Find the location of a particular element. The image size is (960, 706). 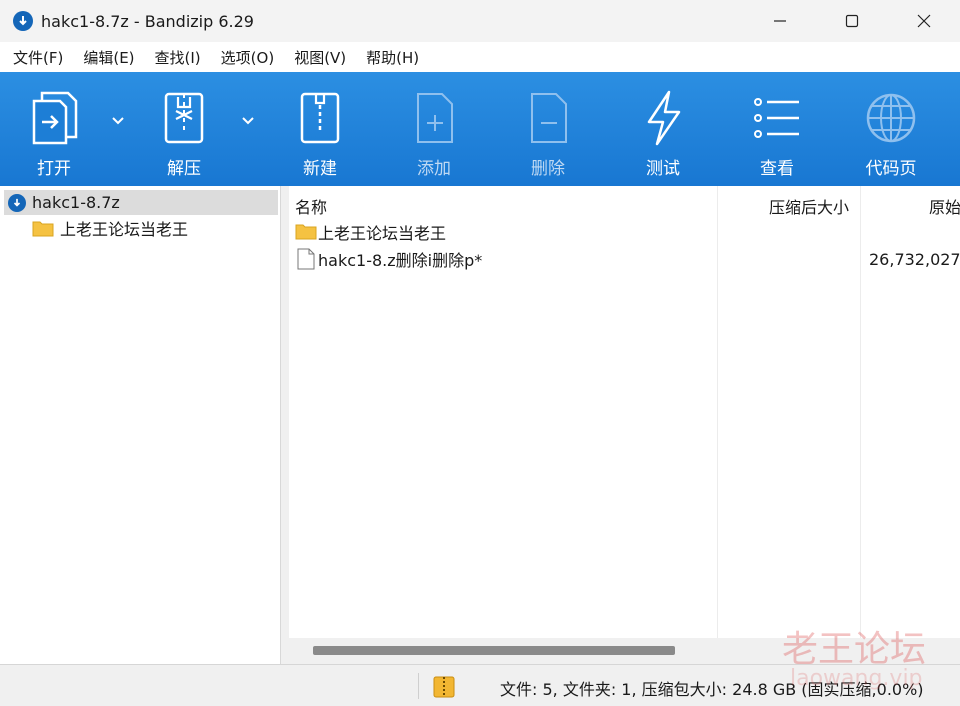

watermark-url: laowang.vip is located at coordinates (856, 678).